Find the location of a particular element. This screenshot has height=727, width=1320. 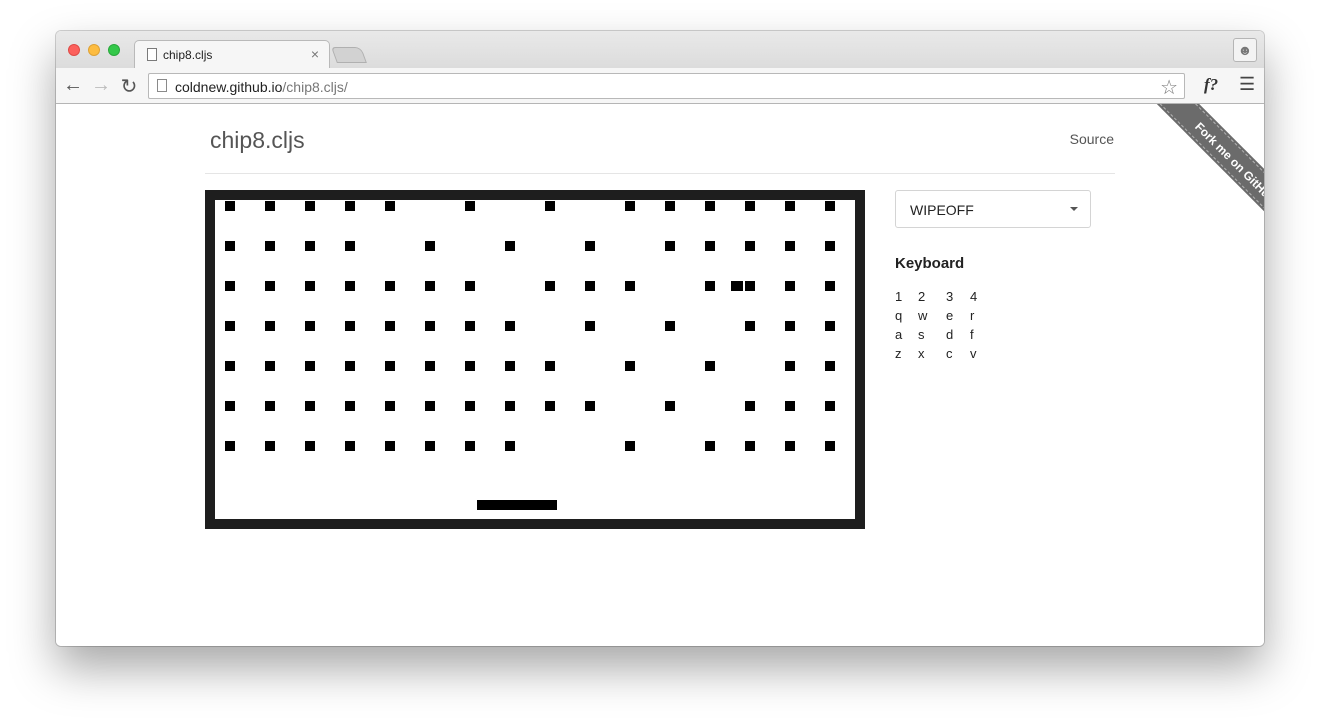

reload-icon: ↻ is located at coordinates (129, 86).